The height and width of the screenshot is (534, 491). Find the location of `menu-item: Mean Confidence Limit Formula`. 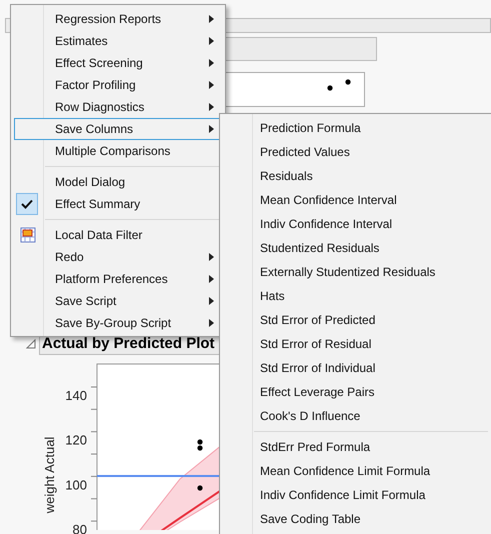

menu-item: Mean Confidence Limit Formula is located at coordinates (355, 471).